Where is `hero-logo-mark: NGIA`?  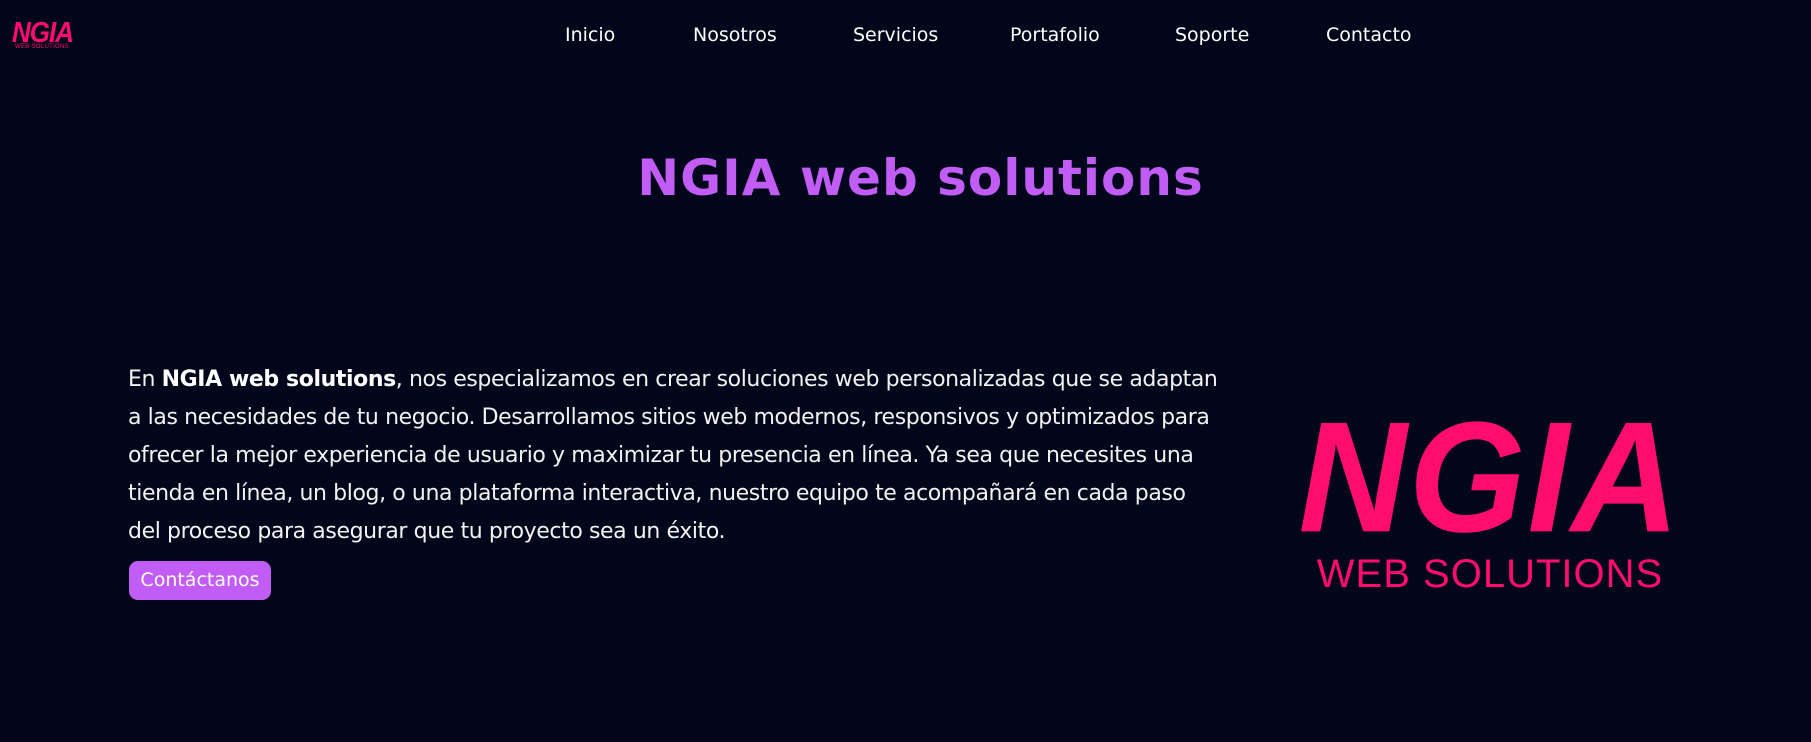 hero-logo-mark: NGIA is located at coordinates (1490, 476).